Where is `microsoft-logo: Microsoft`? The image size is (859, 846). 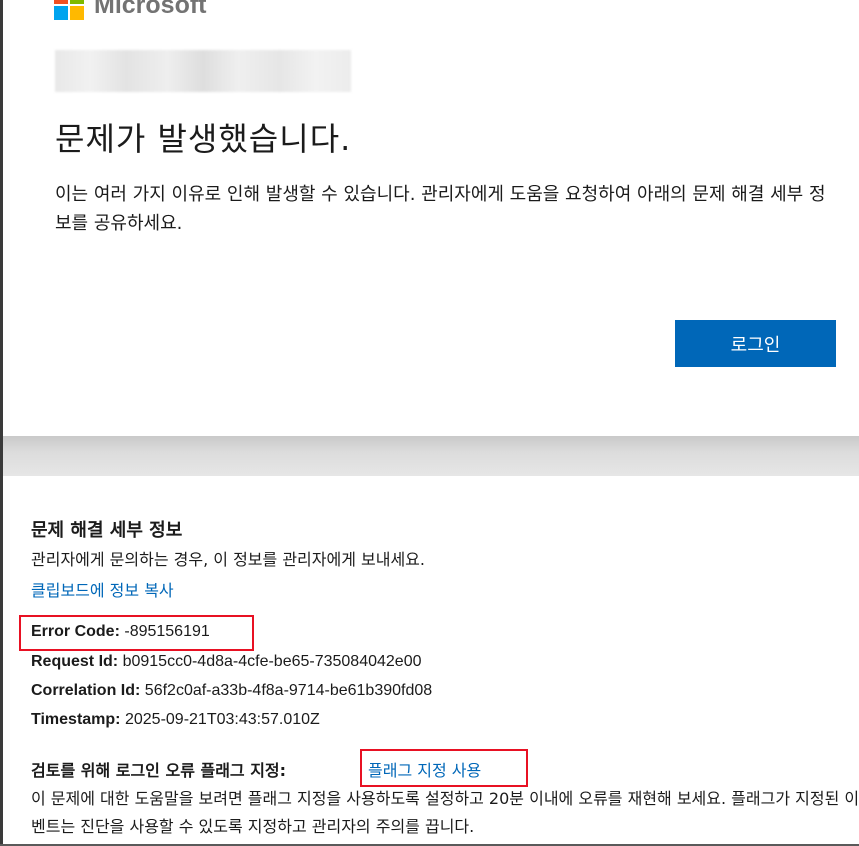
microsoft-logo: Microsoft is located at coordinates (130, 11).